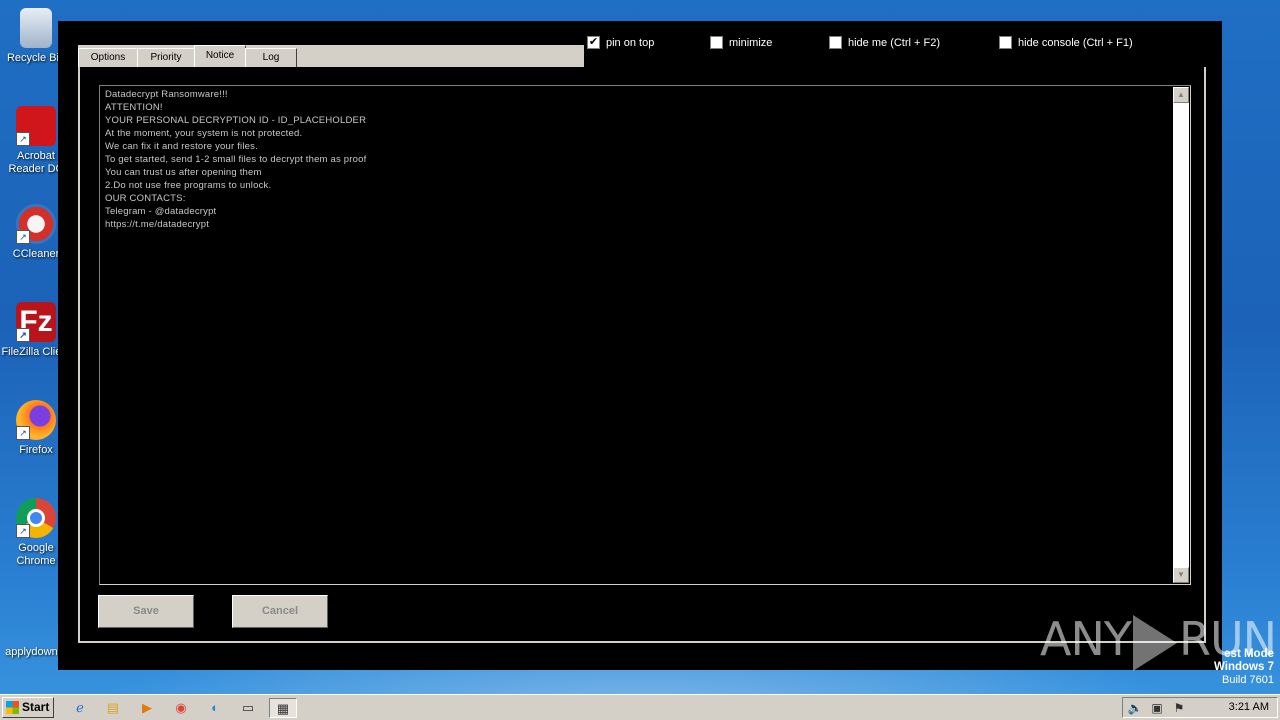 The width and height of the screenshot is (1280, 720). I want to click on minimize-checkbox: minimize, so click(741, 42).